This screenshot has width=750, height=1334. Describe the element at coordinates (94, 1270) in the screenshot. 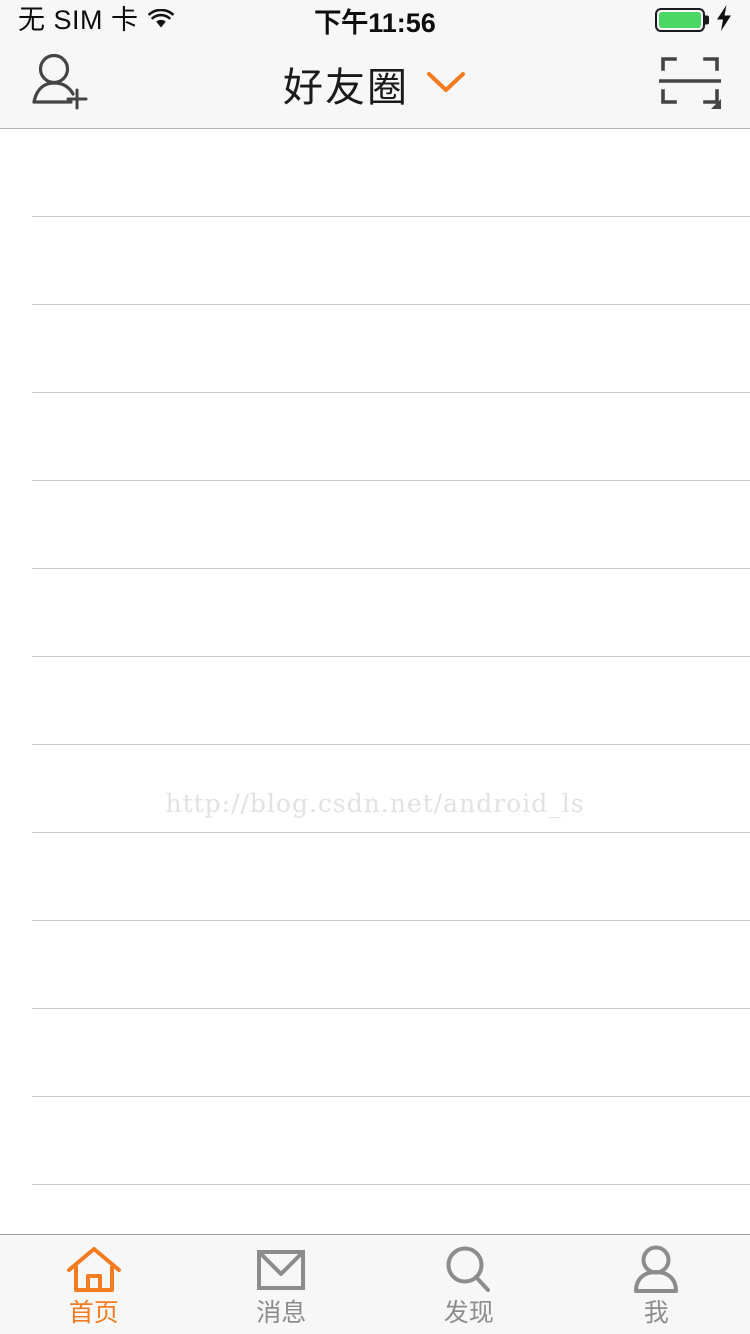

I see `home-icon` at that location.